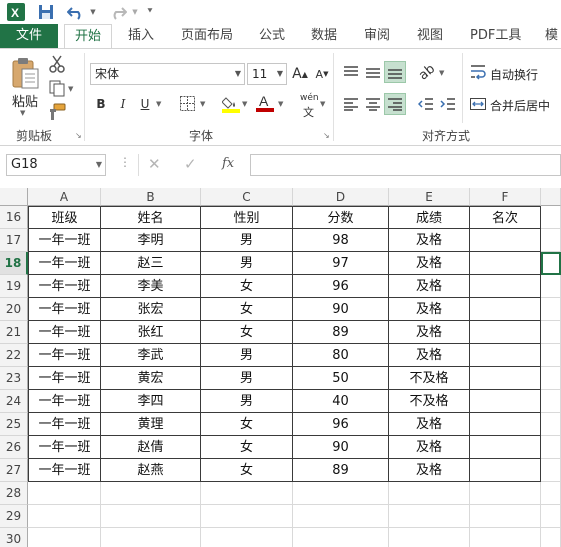 Image resolution: width=561 pixels, height=547 pixels. What do you see at coordinates (57, 113) in the screenshot?
I see `format-painter-icon` at bounding box center [57, 113].